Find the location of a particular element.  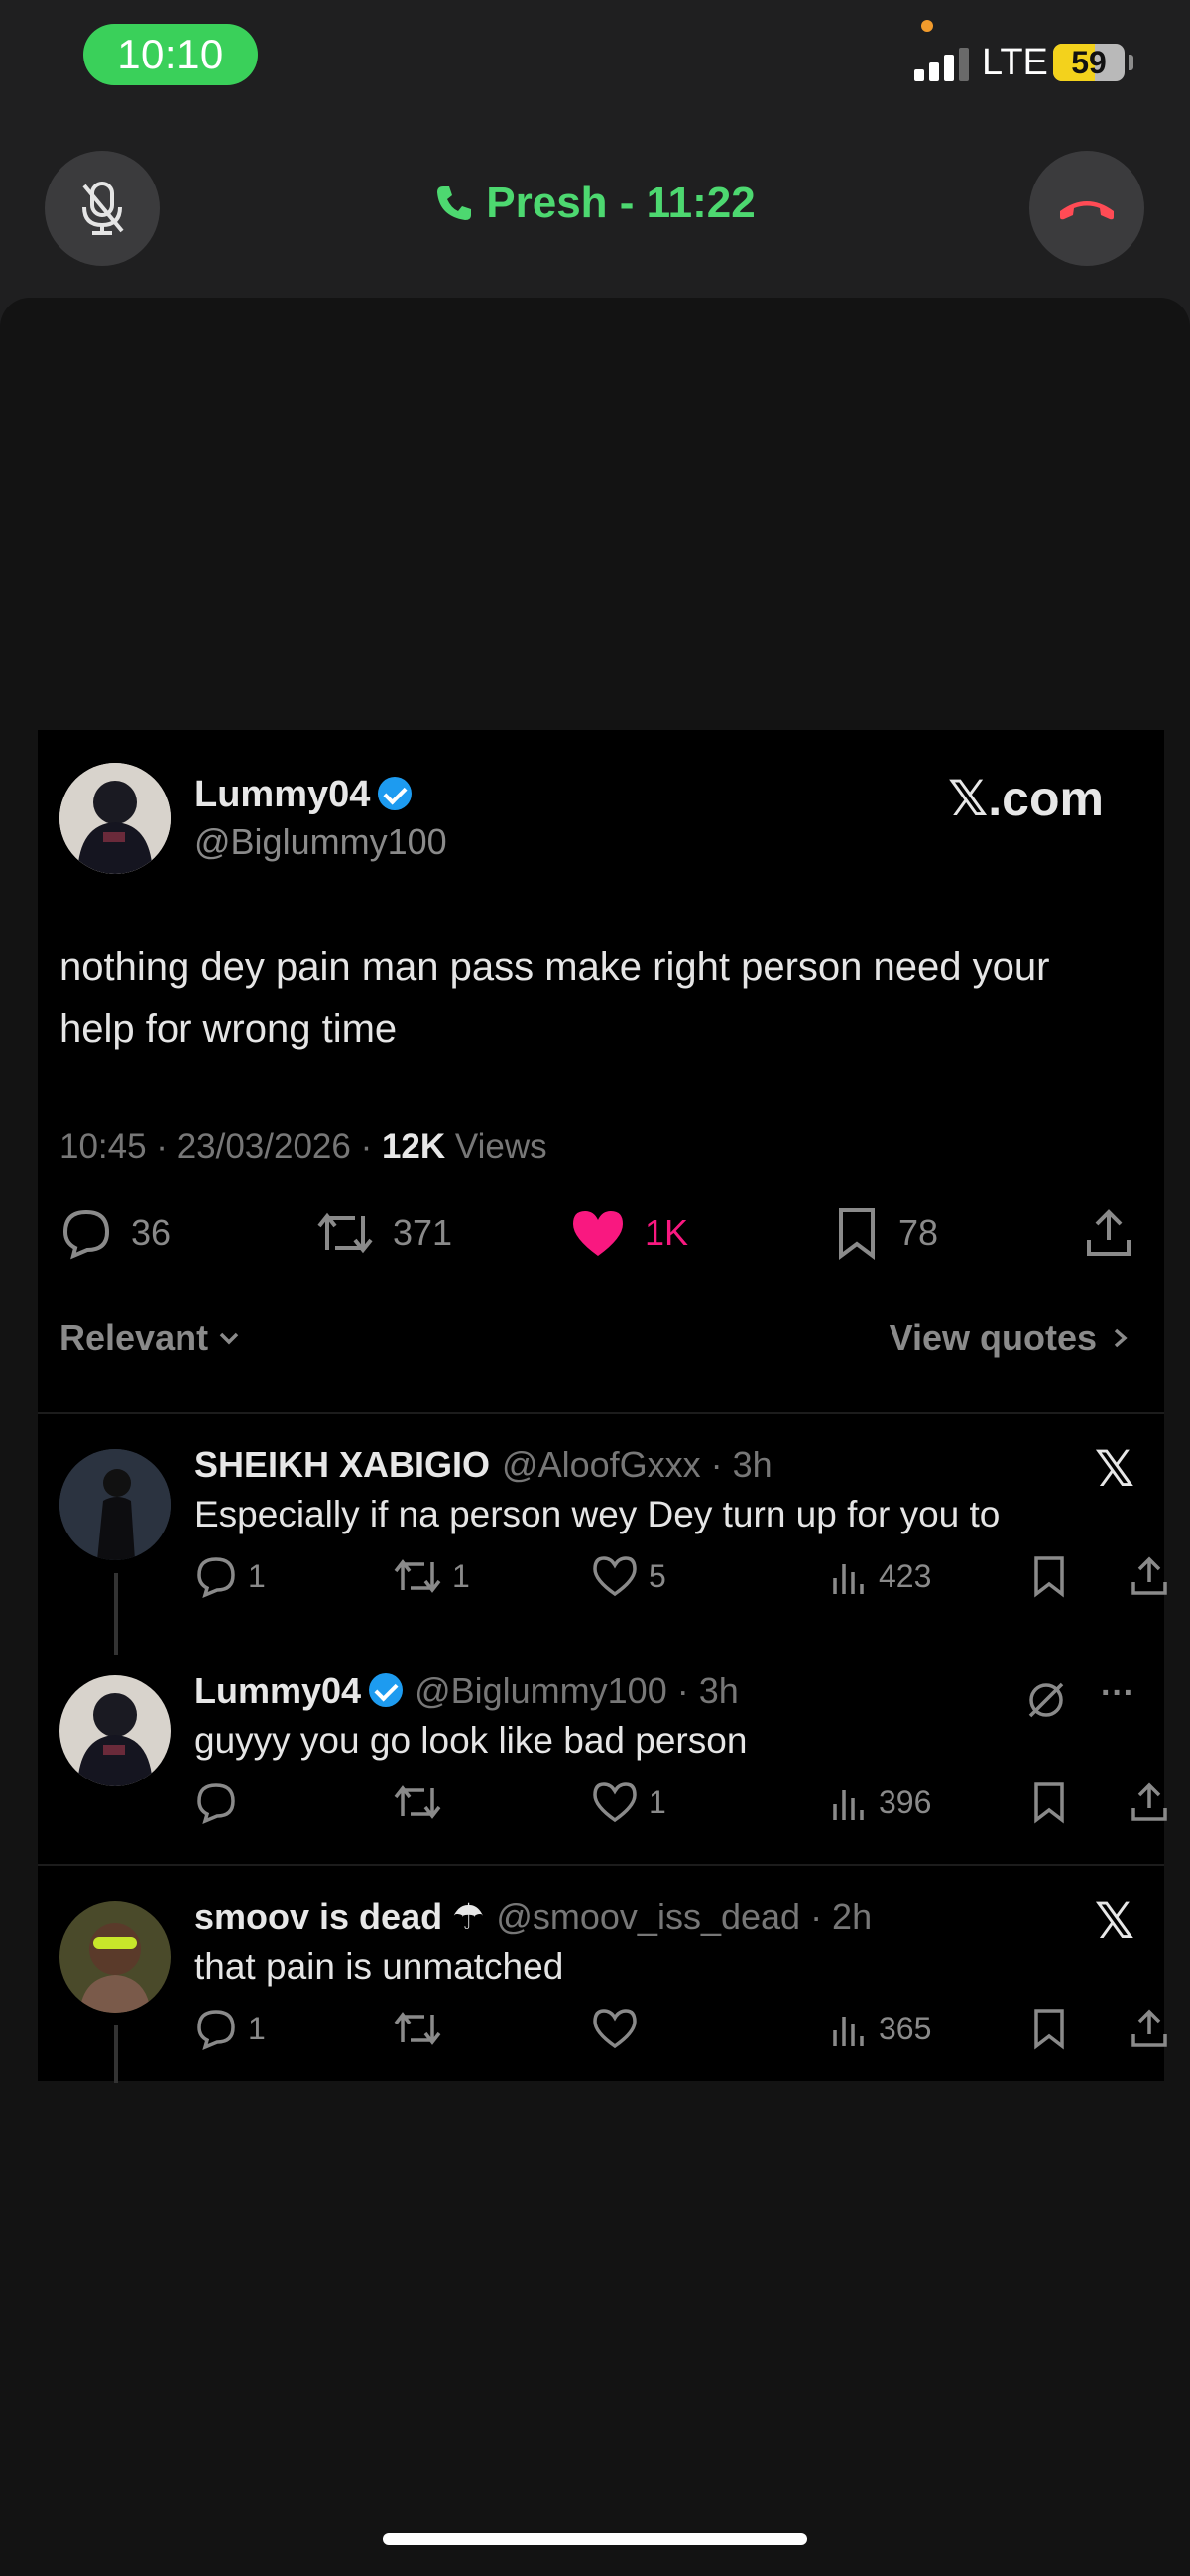

like-button: 5 is located at coordinates (628, 1576).